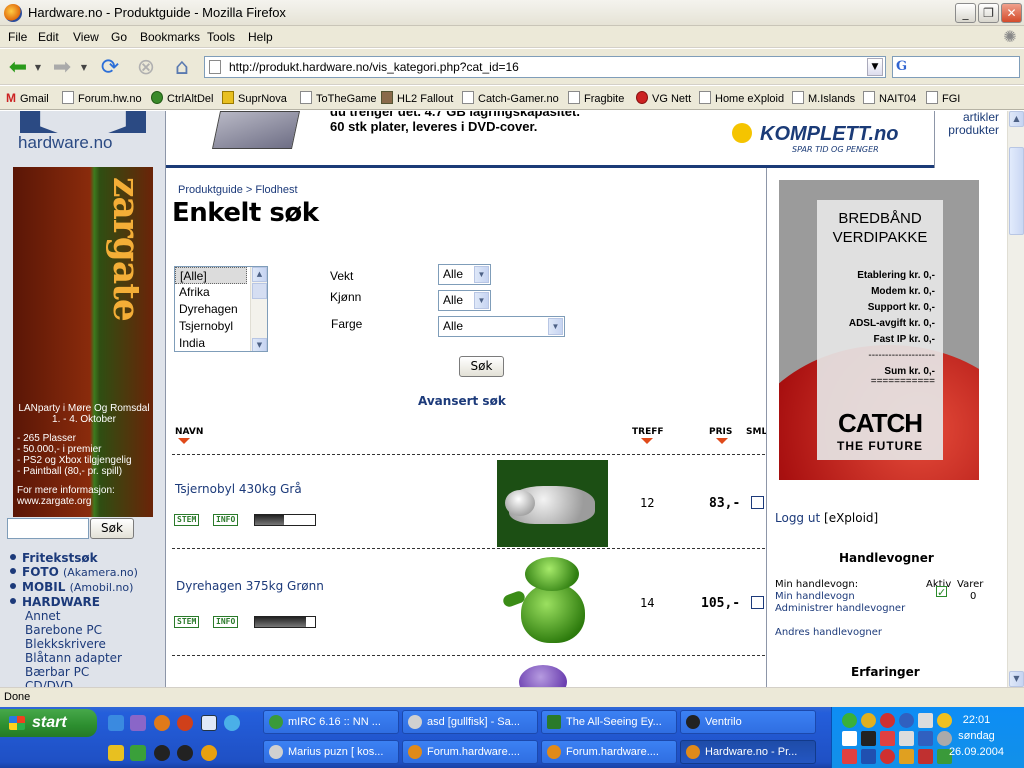 The width and height of the screenshot is (1024, 768). Describe the element at coordinates (464, 274) in the screenshot. I see `vekt-select: Alle ▼` at that location.